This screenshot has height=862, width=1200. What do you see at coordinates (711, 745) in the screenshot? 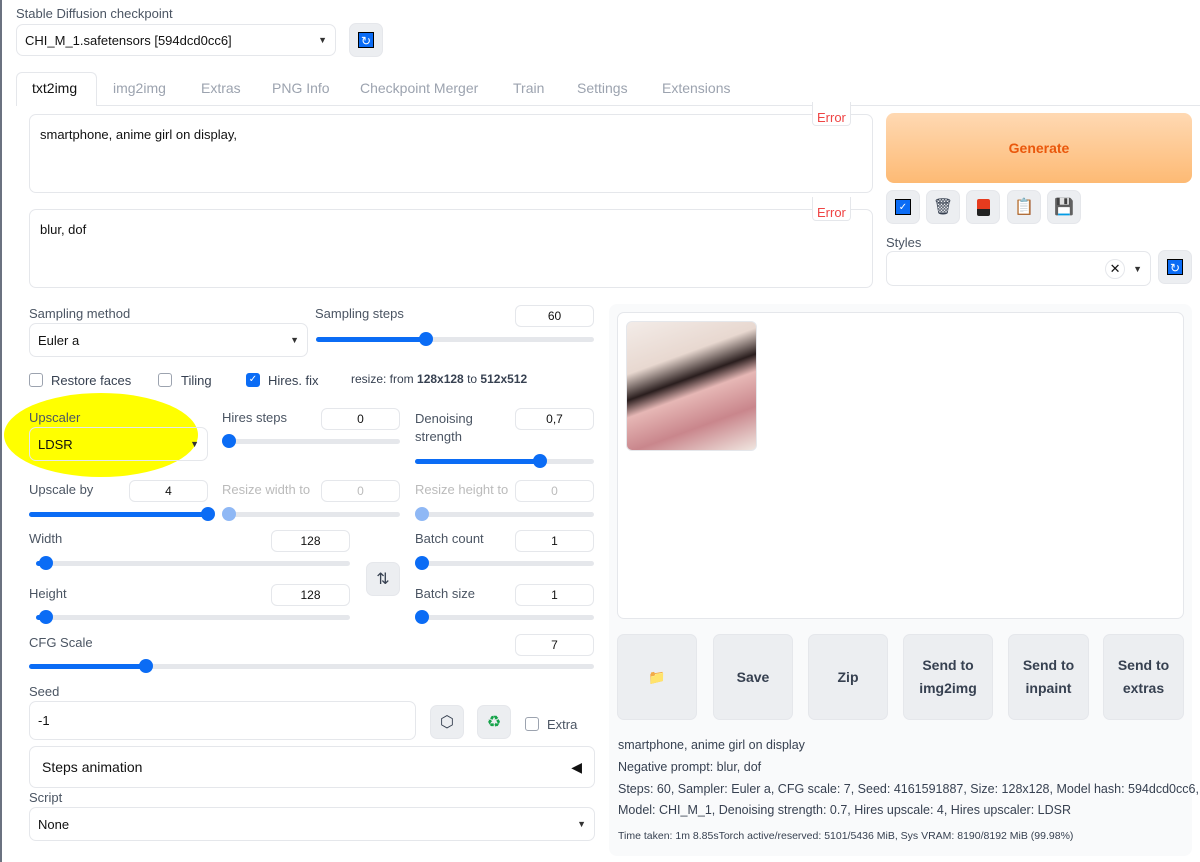
I see `info-prompt: smartphone, anime girl on display` at bounding box center [711, 745].